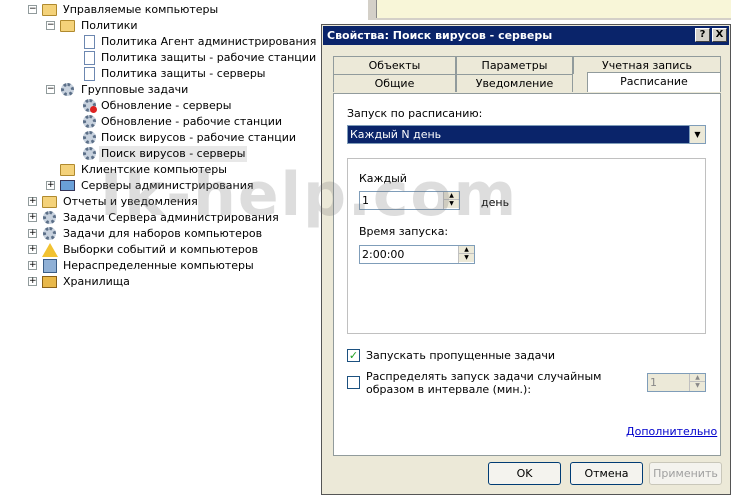  What do you see at coordinates (50, 282) in the screenshot?
I see `storage-box-icon` at bounding box center [50, 282].